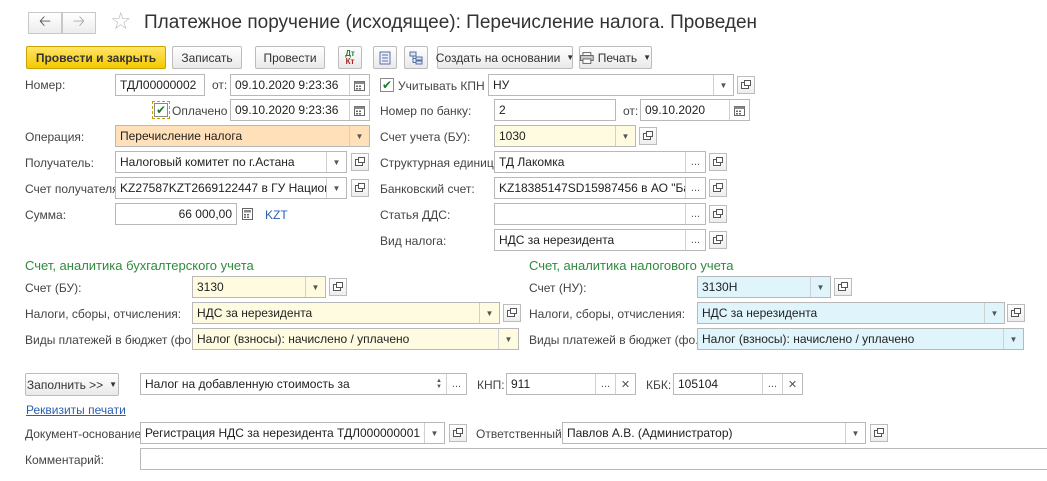 The image size is (1047, 481). I want to click on create-based-on-button: Создать на основании ▼, so click(505, 57).